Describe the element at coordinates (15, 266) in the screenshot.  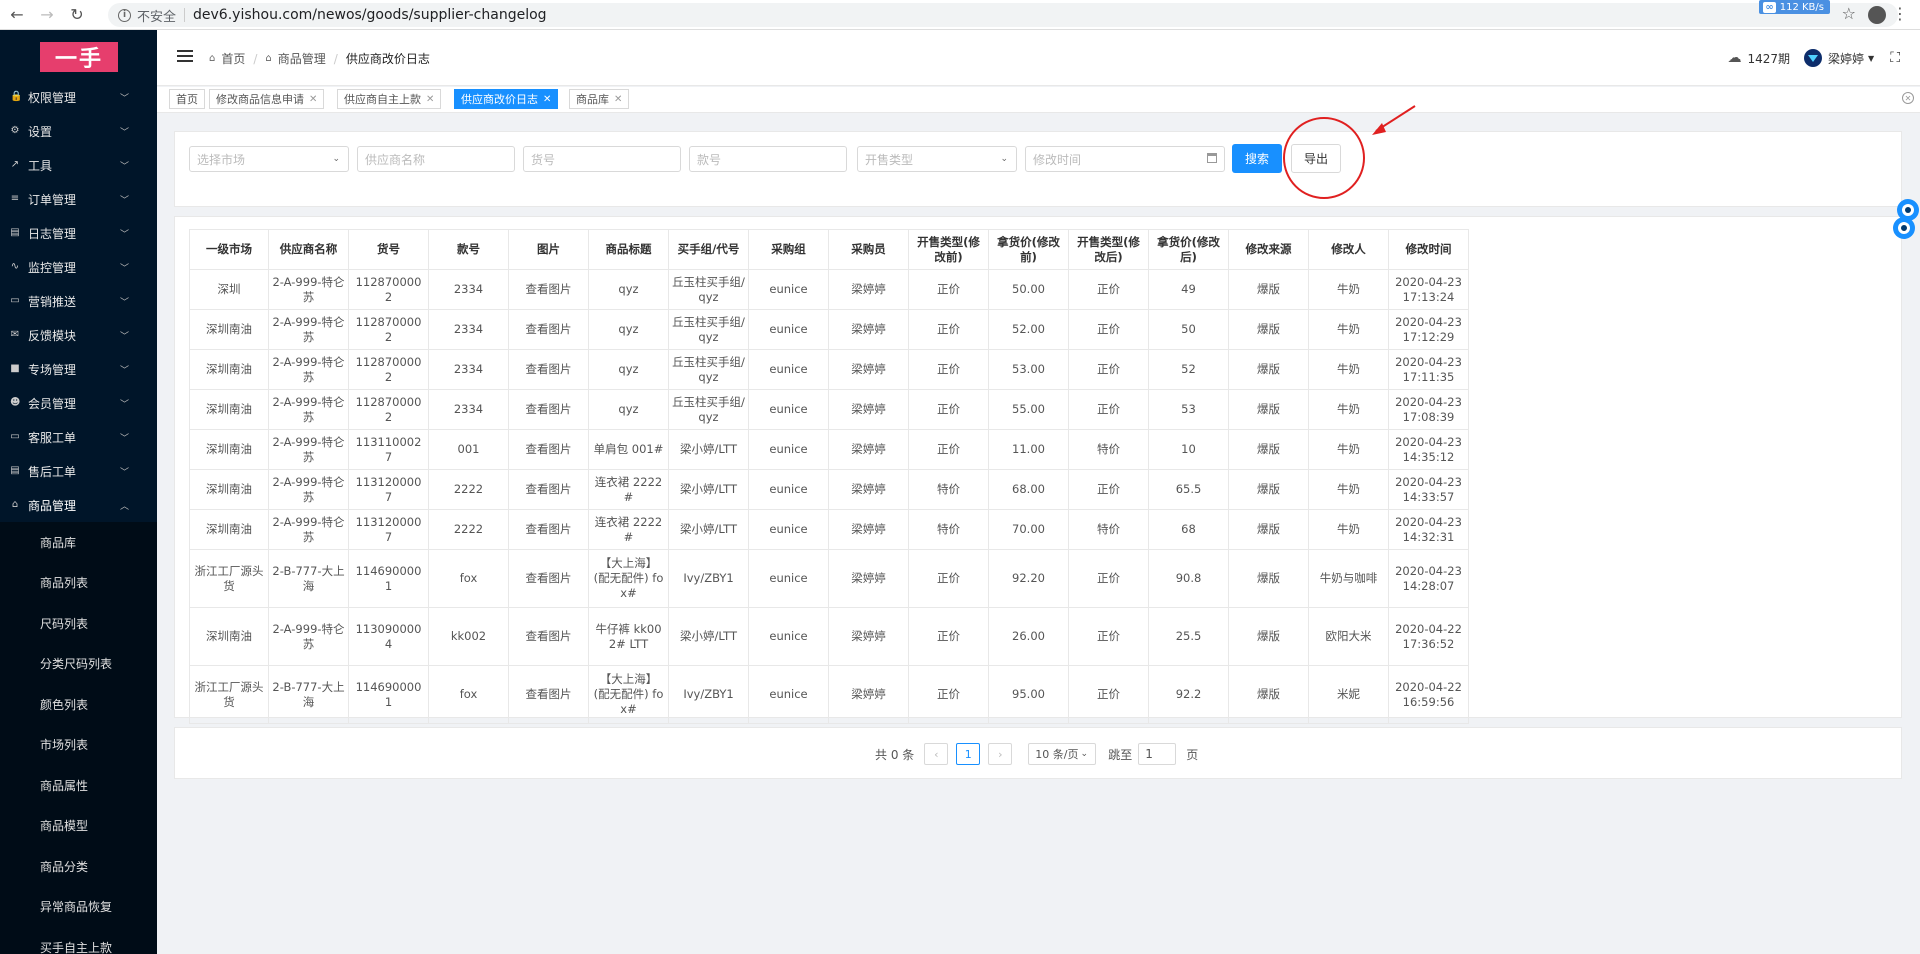
I see `pulse-icon: ∿` at that location.